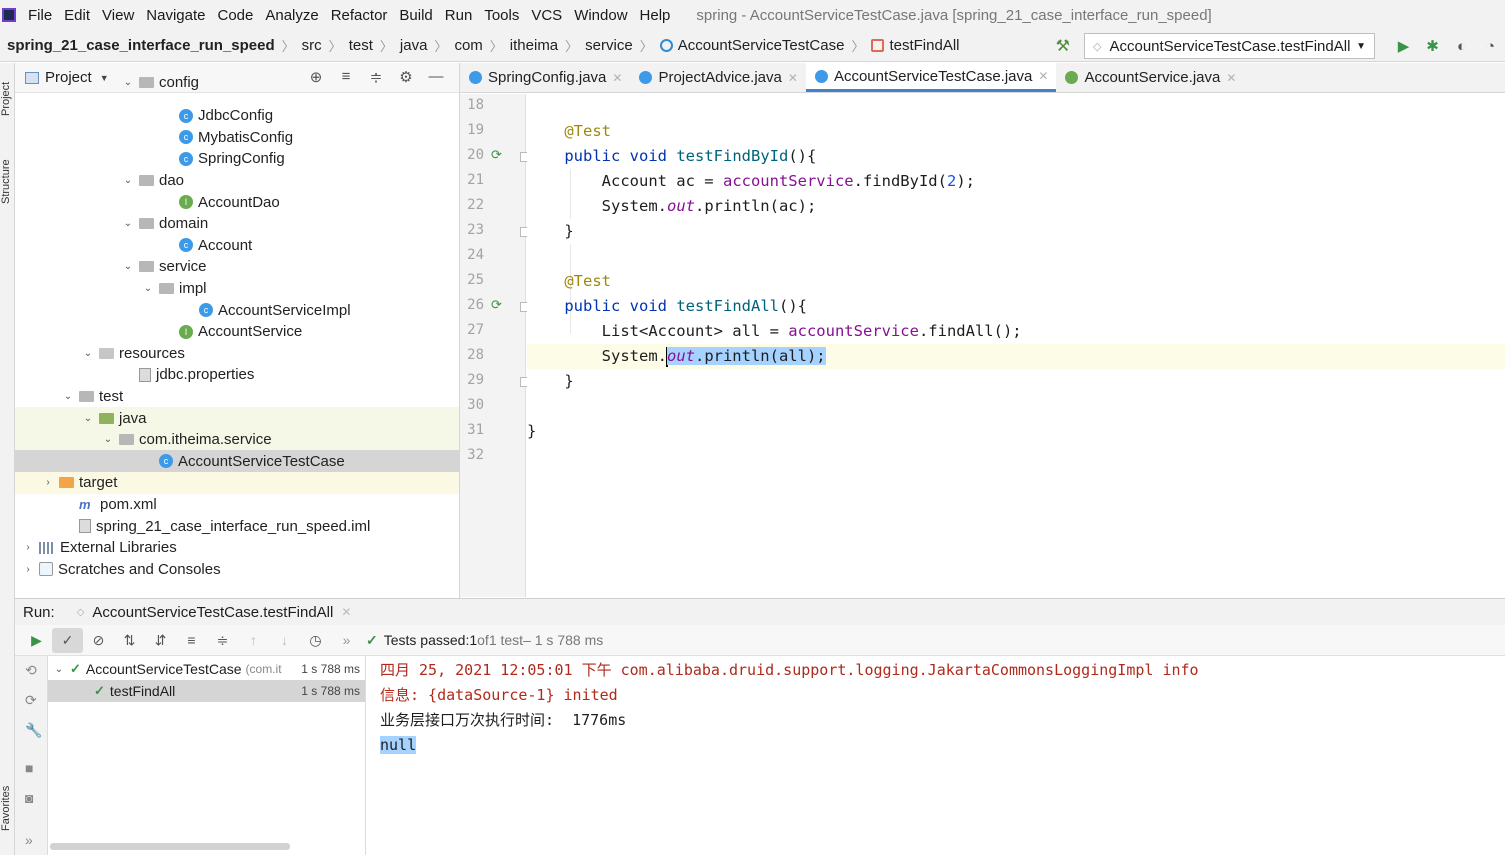 This screenshot has width=1505, height=855. What do you see at coordinates (31, 700) in the screenshot?
I see `toggle-auto-test-icon: ⟳` at bounding box center [31, 700].